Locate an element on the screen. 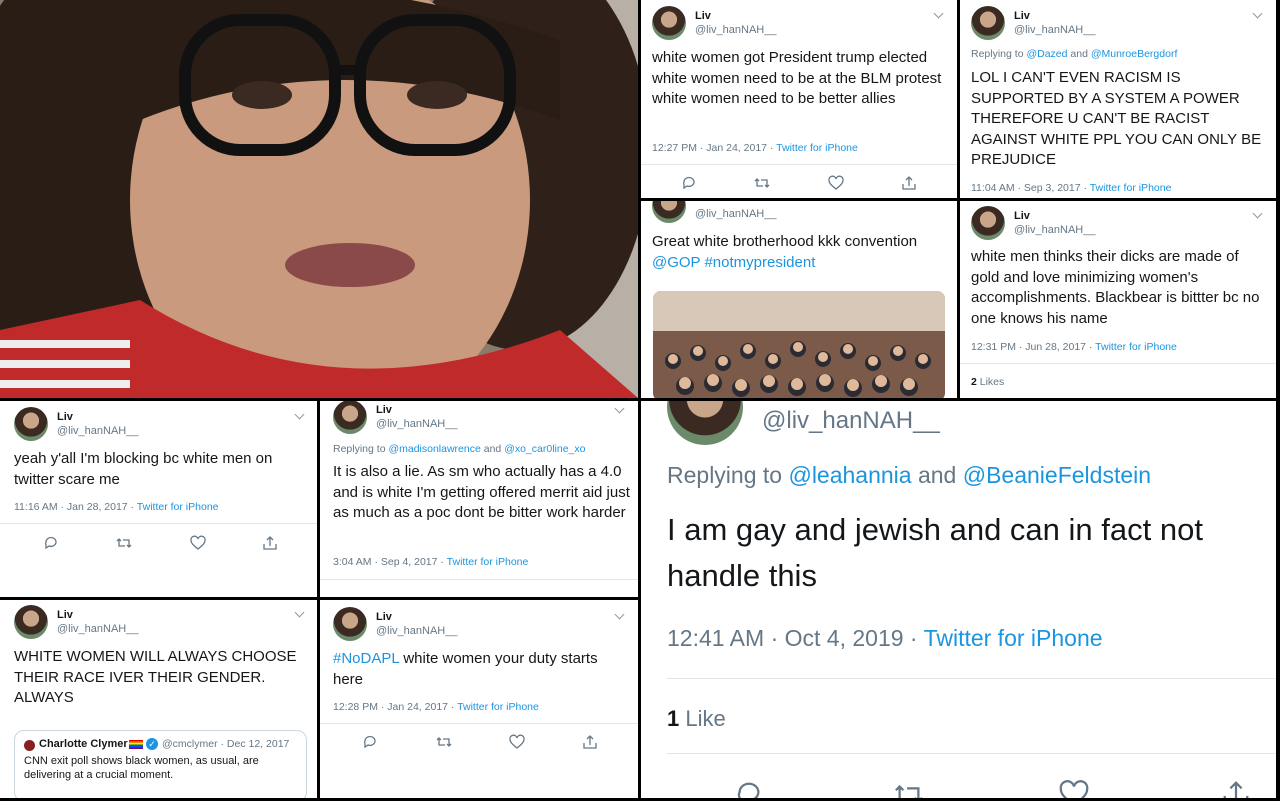 This screenshot has height=801, width=1280. timestamp: 11:16 AM · Jan 28, 2017 is located at coordinates (71, 507).